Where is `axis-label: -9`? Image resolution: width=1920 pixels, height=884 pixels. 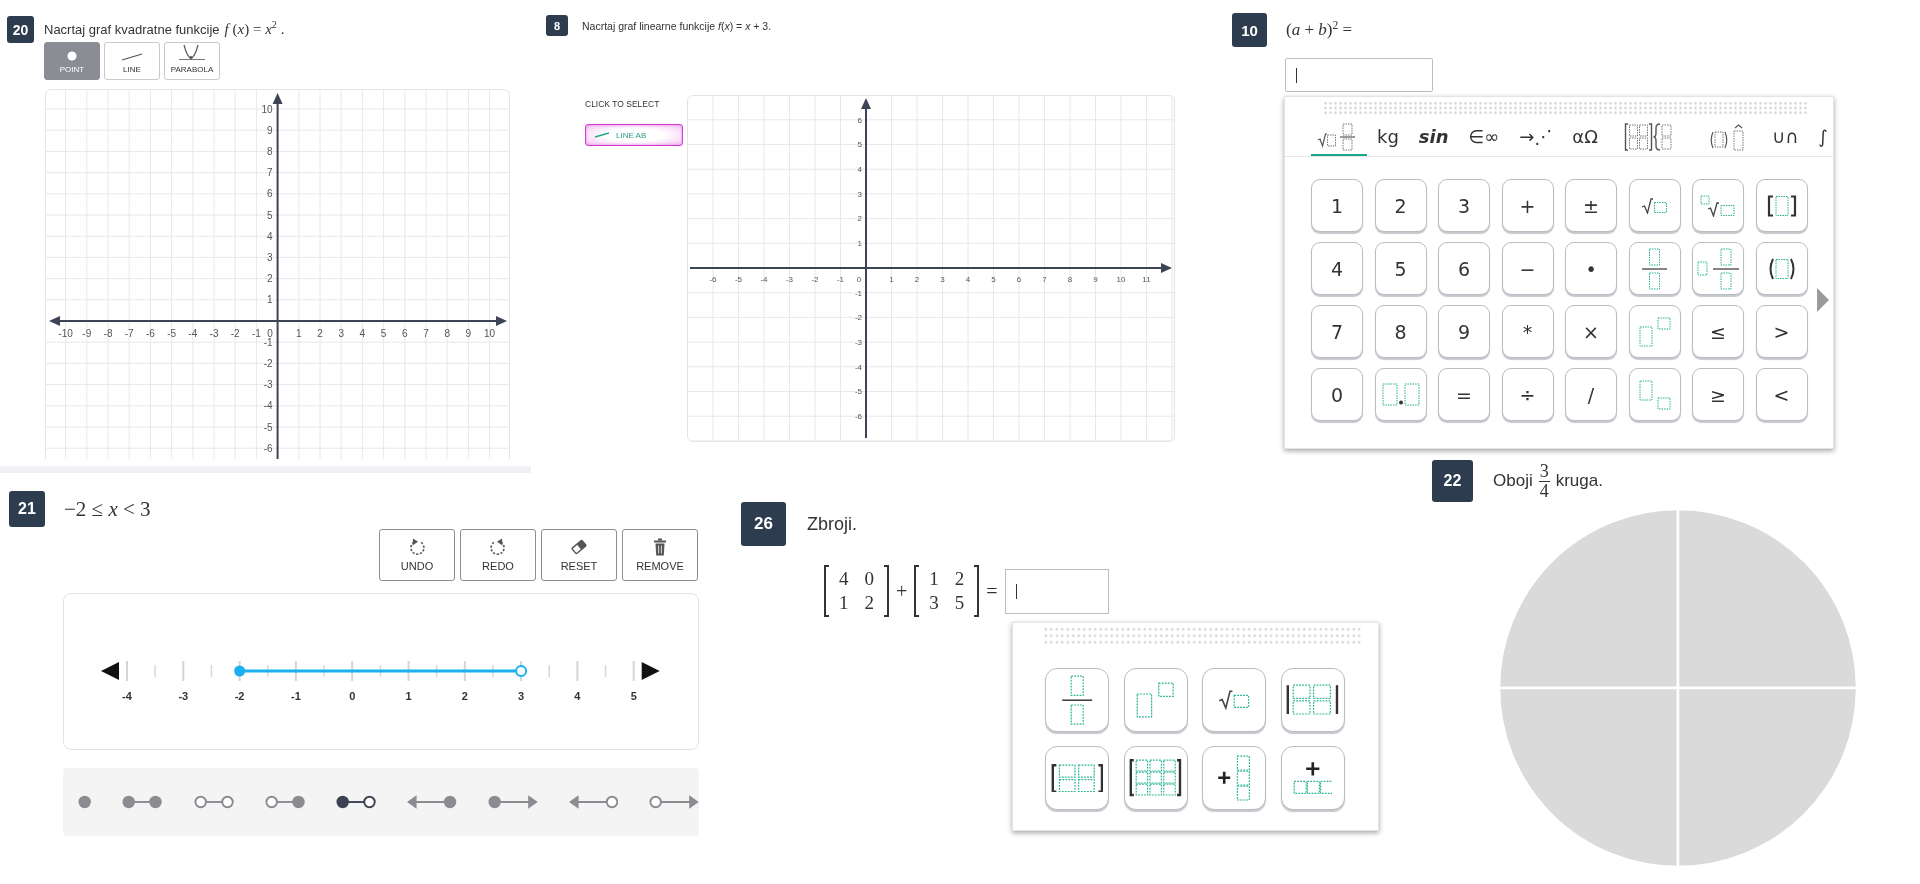
axis-label: -9 is located at coordinates (87, 333).